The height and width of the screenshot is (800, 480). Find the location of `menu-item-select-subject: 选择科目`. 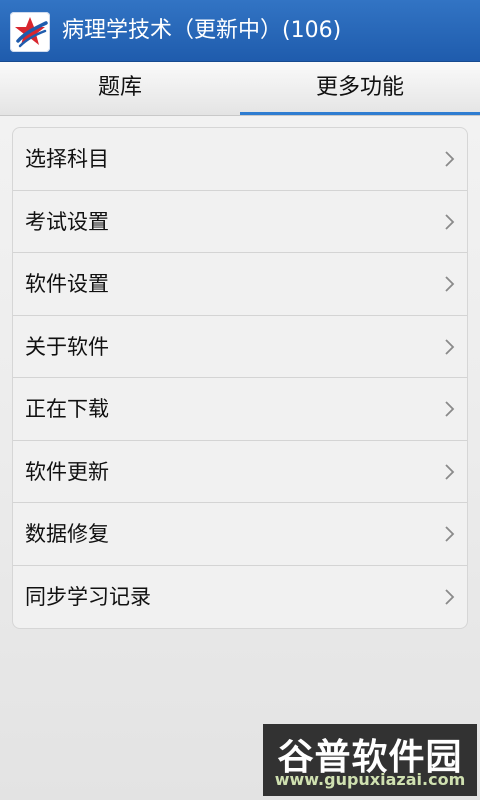

menu-item-select-subject: 选择科目 is located at coordinates (240, 159).